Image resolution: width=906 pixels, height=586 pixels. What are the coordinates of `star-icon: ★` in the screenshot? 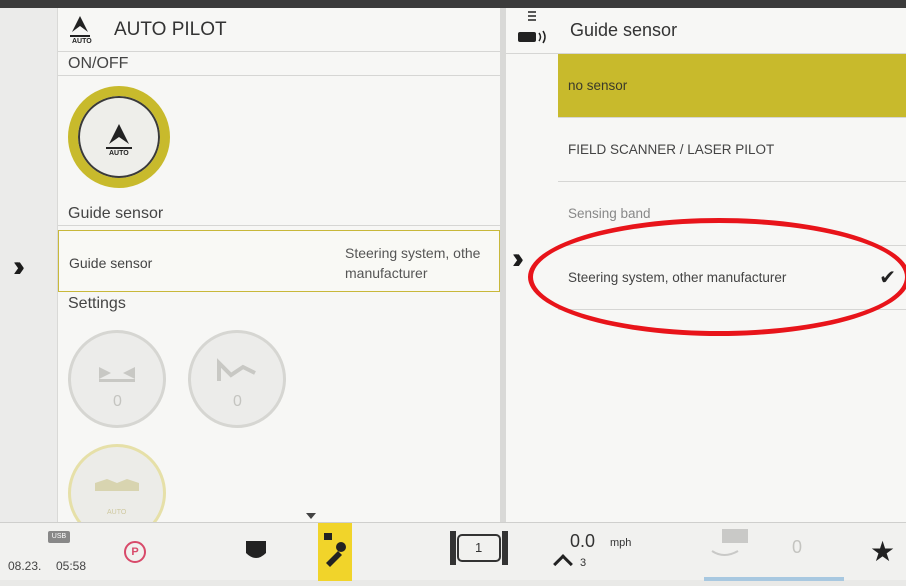 It's located at (883, 551).